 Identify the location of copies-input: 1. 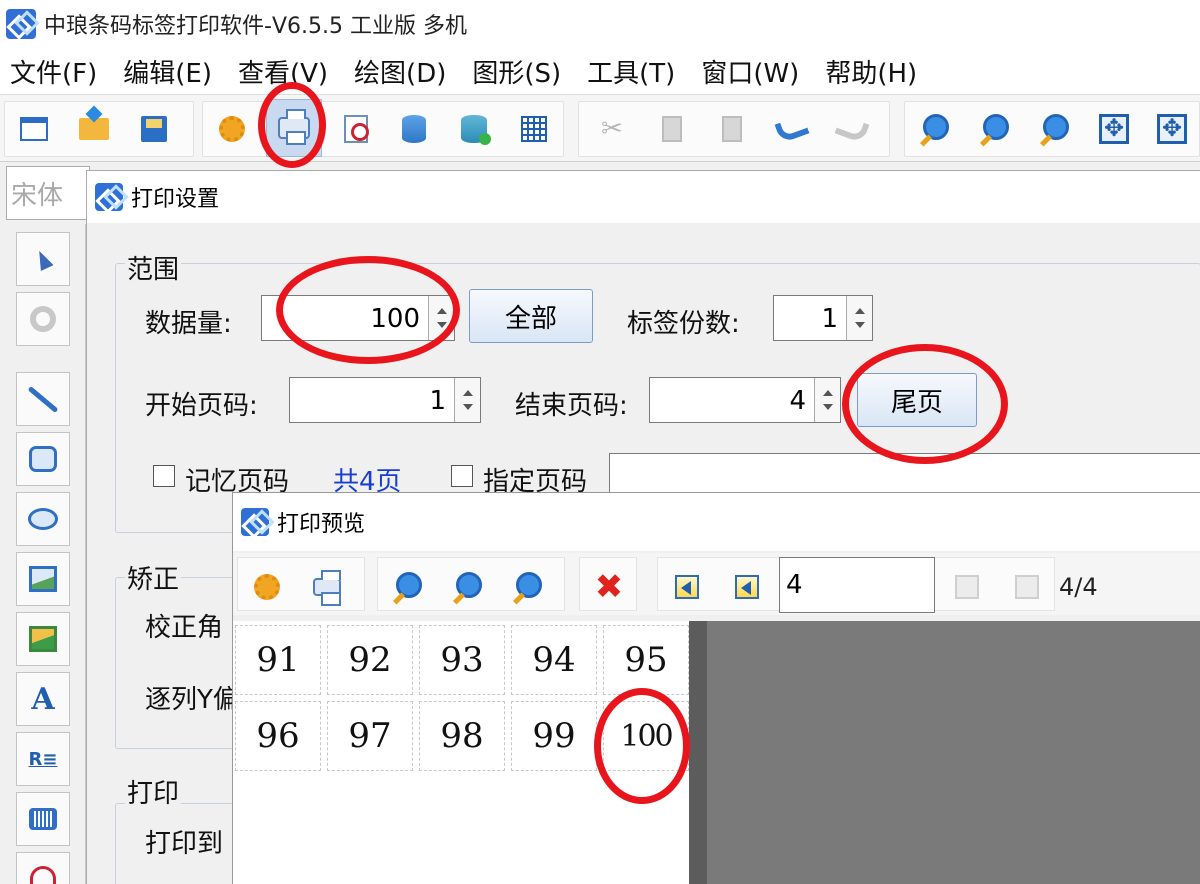
(823, 318).